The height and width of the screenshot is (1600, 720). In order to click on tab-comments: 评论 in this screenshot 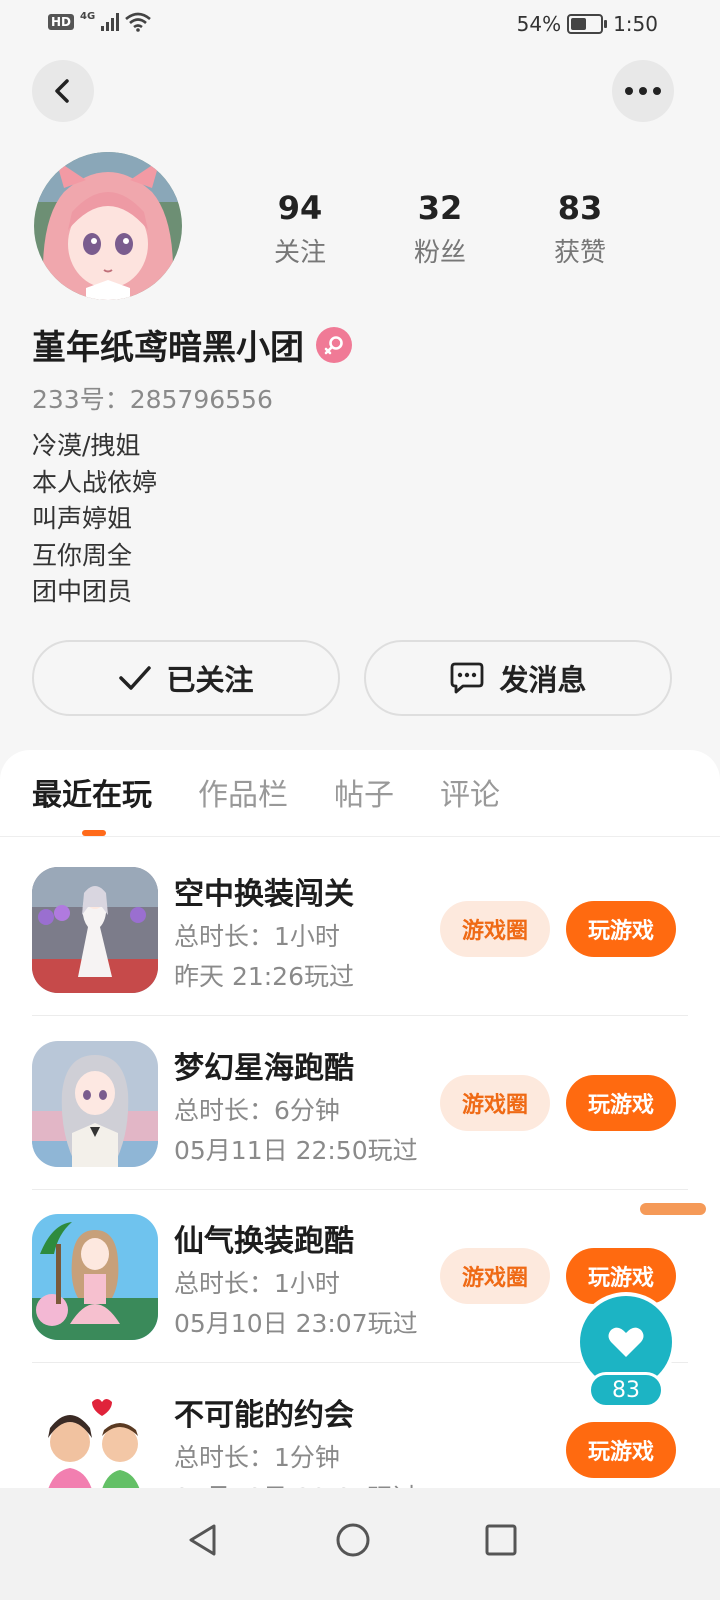, I will do `click(470, 798)`.